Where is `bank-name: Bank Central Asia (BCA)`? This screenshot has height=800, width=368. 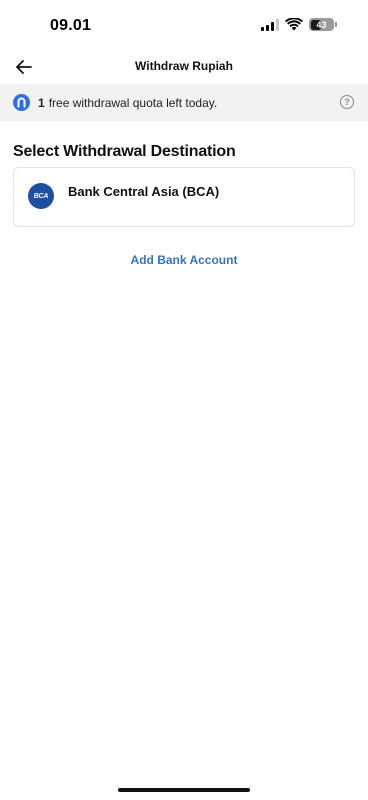
bank-name: Bank Central Asia (BCA) is located at coordinates (144, 191).